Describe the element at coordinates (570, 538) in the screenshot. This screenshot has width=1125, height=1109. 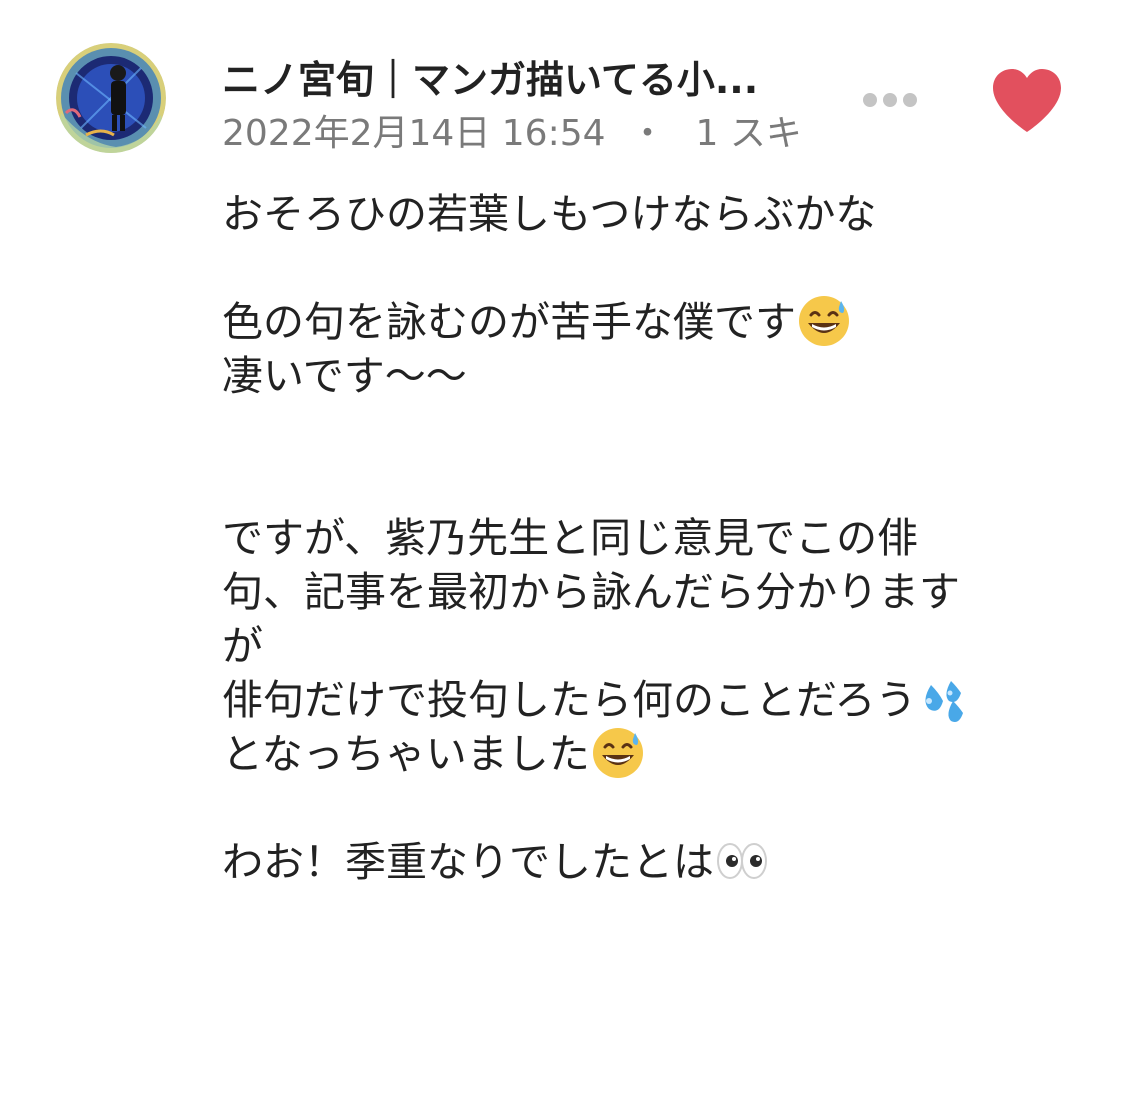
I see `comment-line: ですが、紫乃先生と同じ意見でこの俳` at that location.